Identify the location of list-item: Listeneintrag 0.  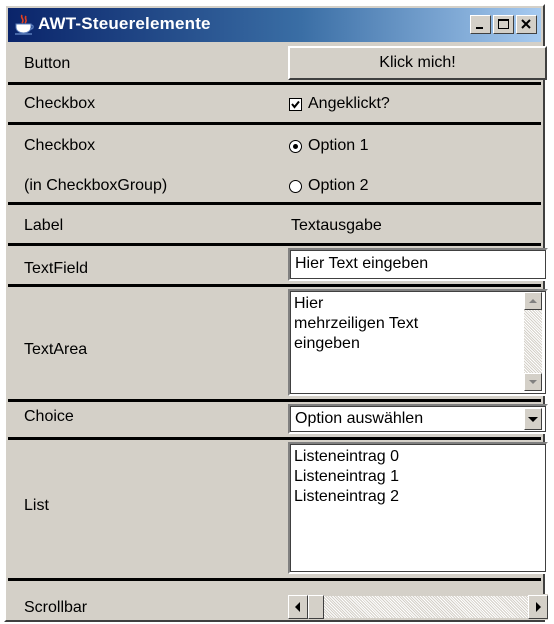
(346, 457).